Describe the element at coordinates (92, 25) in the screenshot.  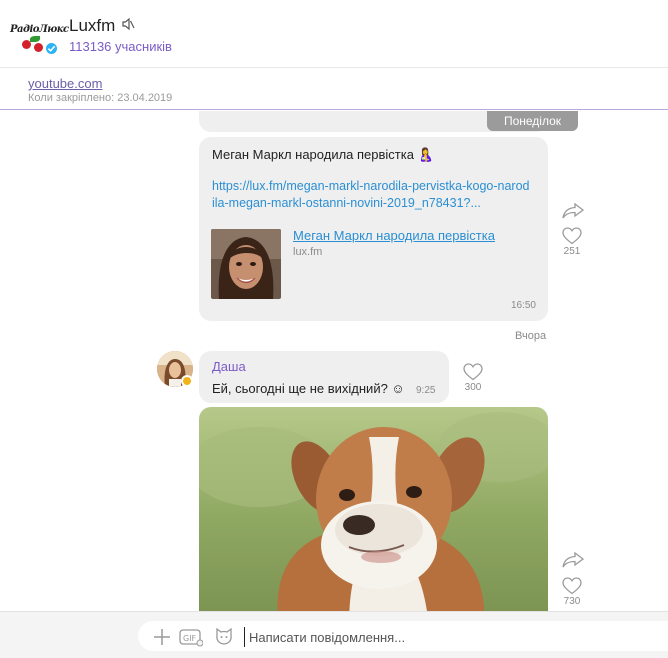
I see `channel-name: Luxfm` at that location.